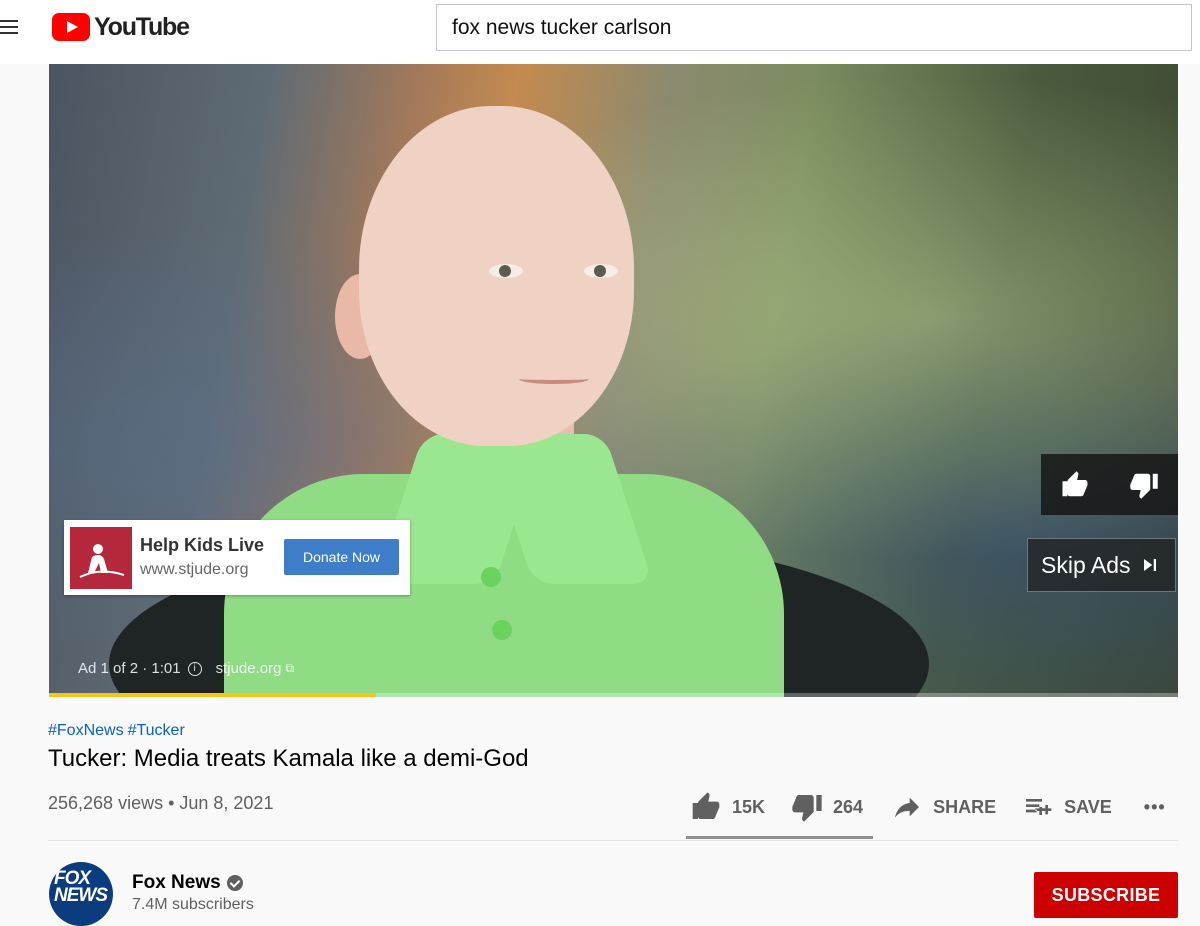 Image resolution: width=1200 pixels, height=926 pixels. I want to click on save-label: SAVE, so click(1088, 806).